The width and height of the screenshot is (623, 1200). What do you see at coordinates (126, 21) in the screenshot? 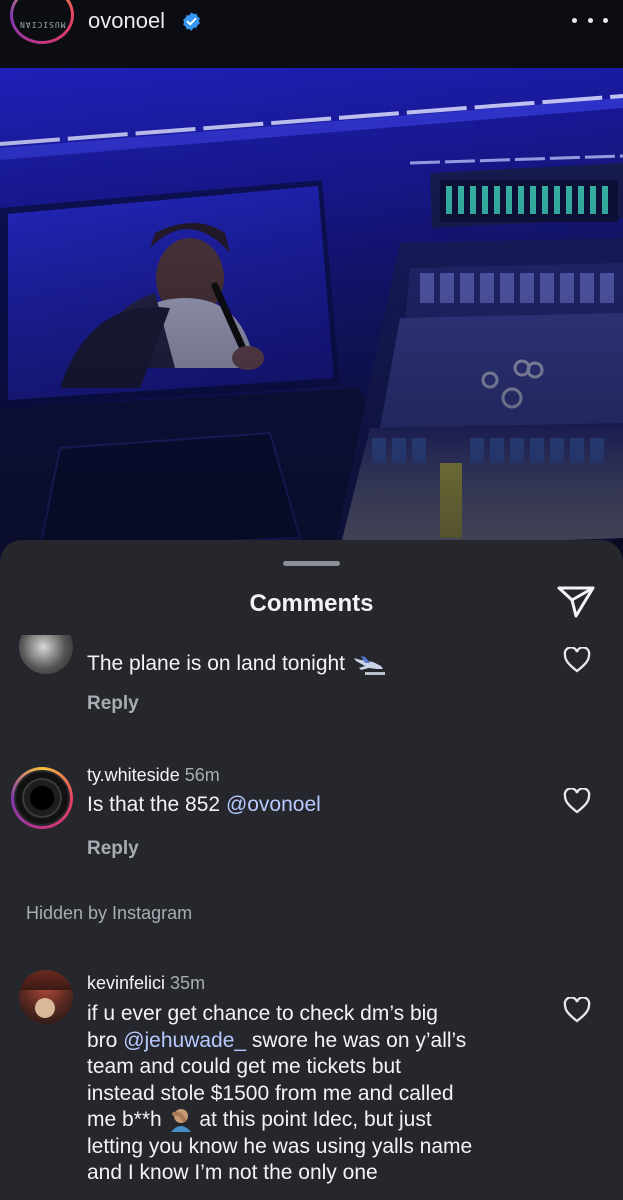
I see `post-username: ovonoel` at bounding box center [126, 21].